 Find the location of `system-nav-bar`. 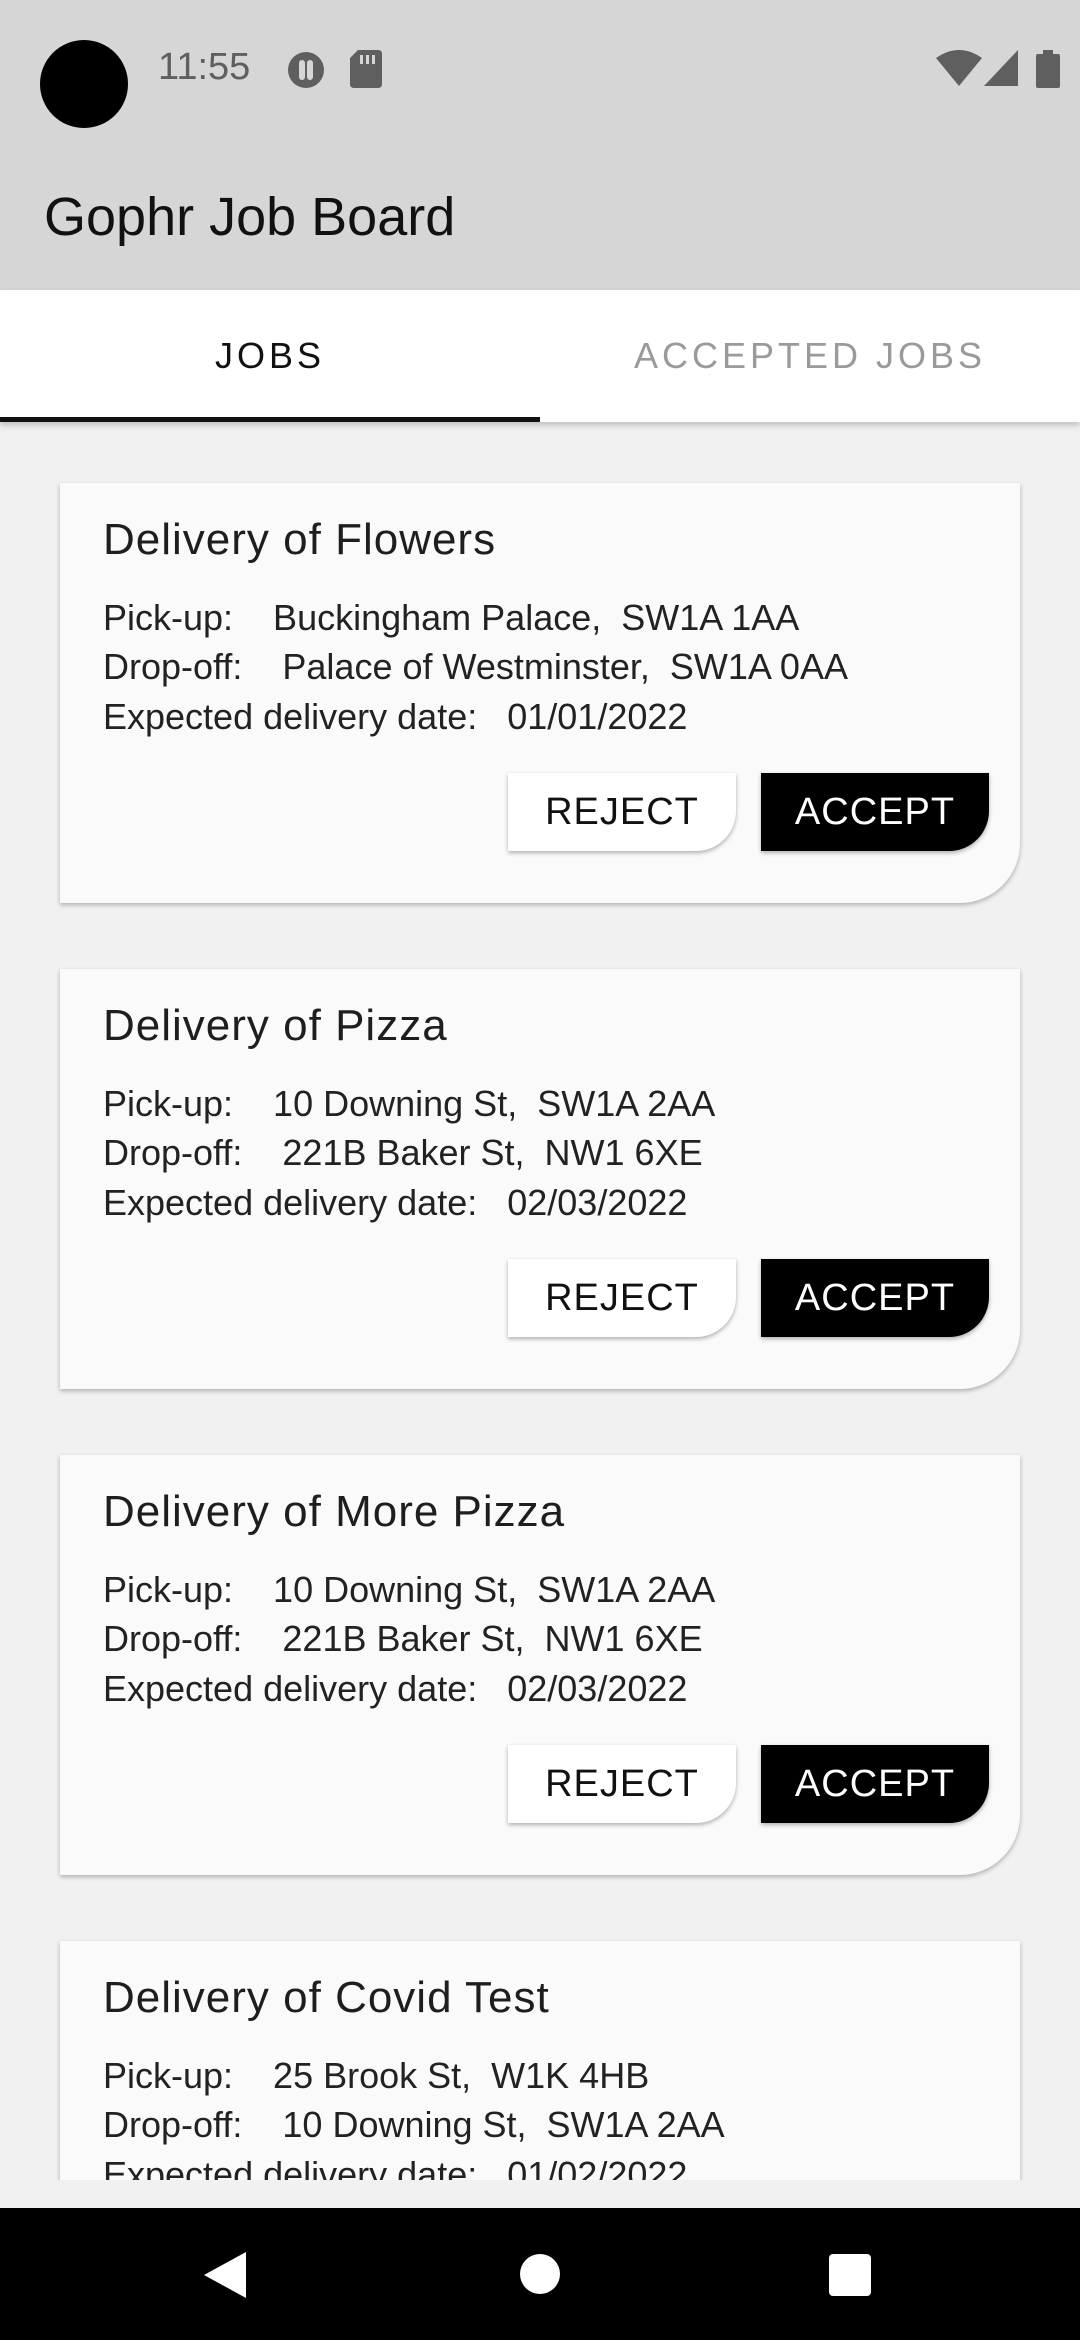

system-nav-bar is located at coordinates (540, 2274).